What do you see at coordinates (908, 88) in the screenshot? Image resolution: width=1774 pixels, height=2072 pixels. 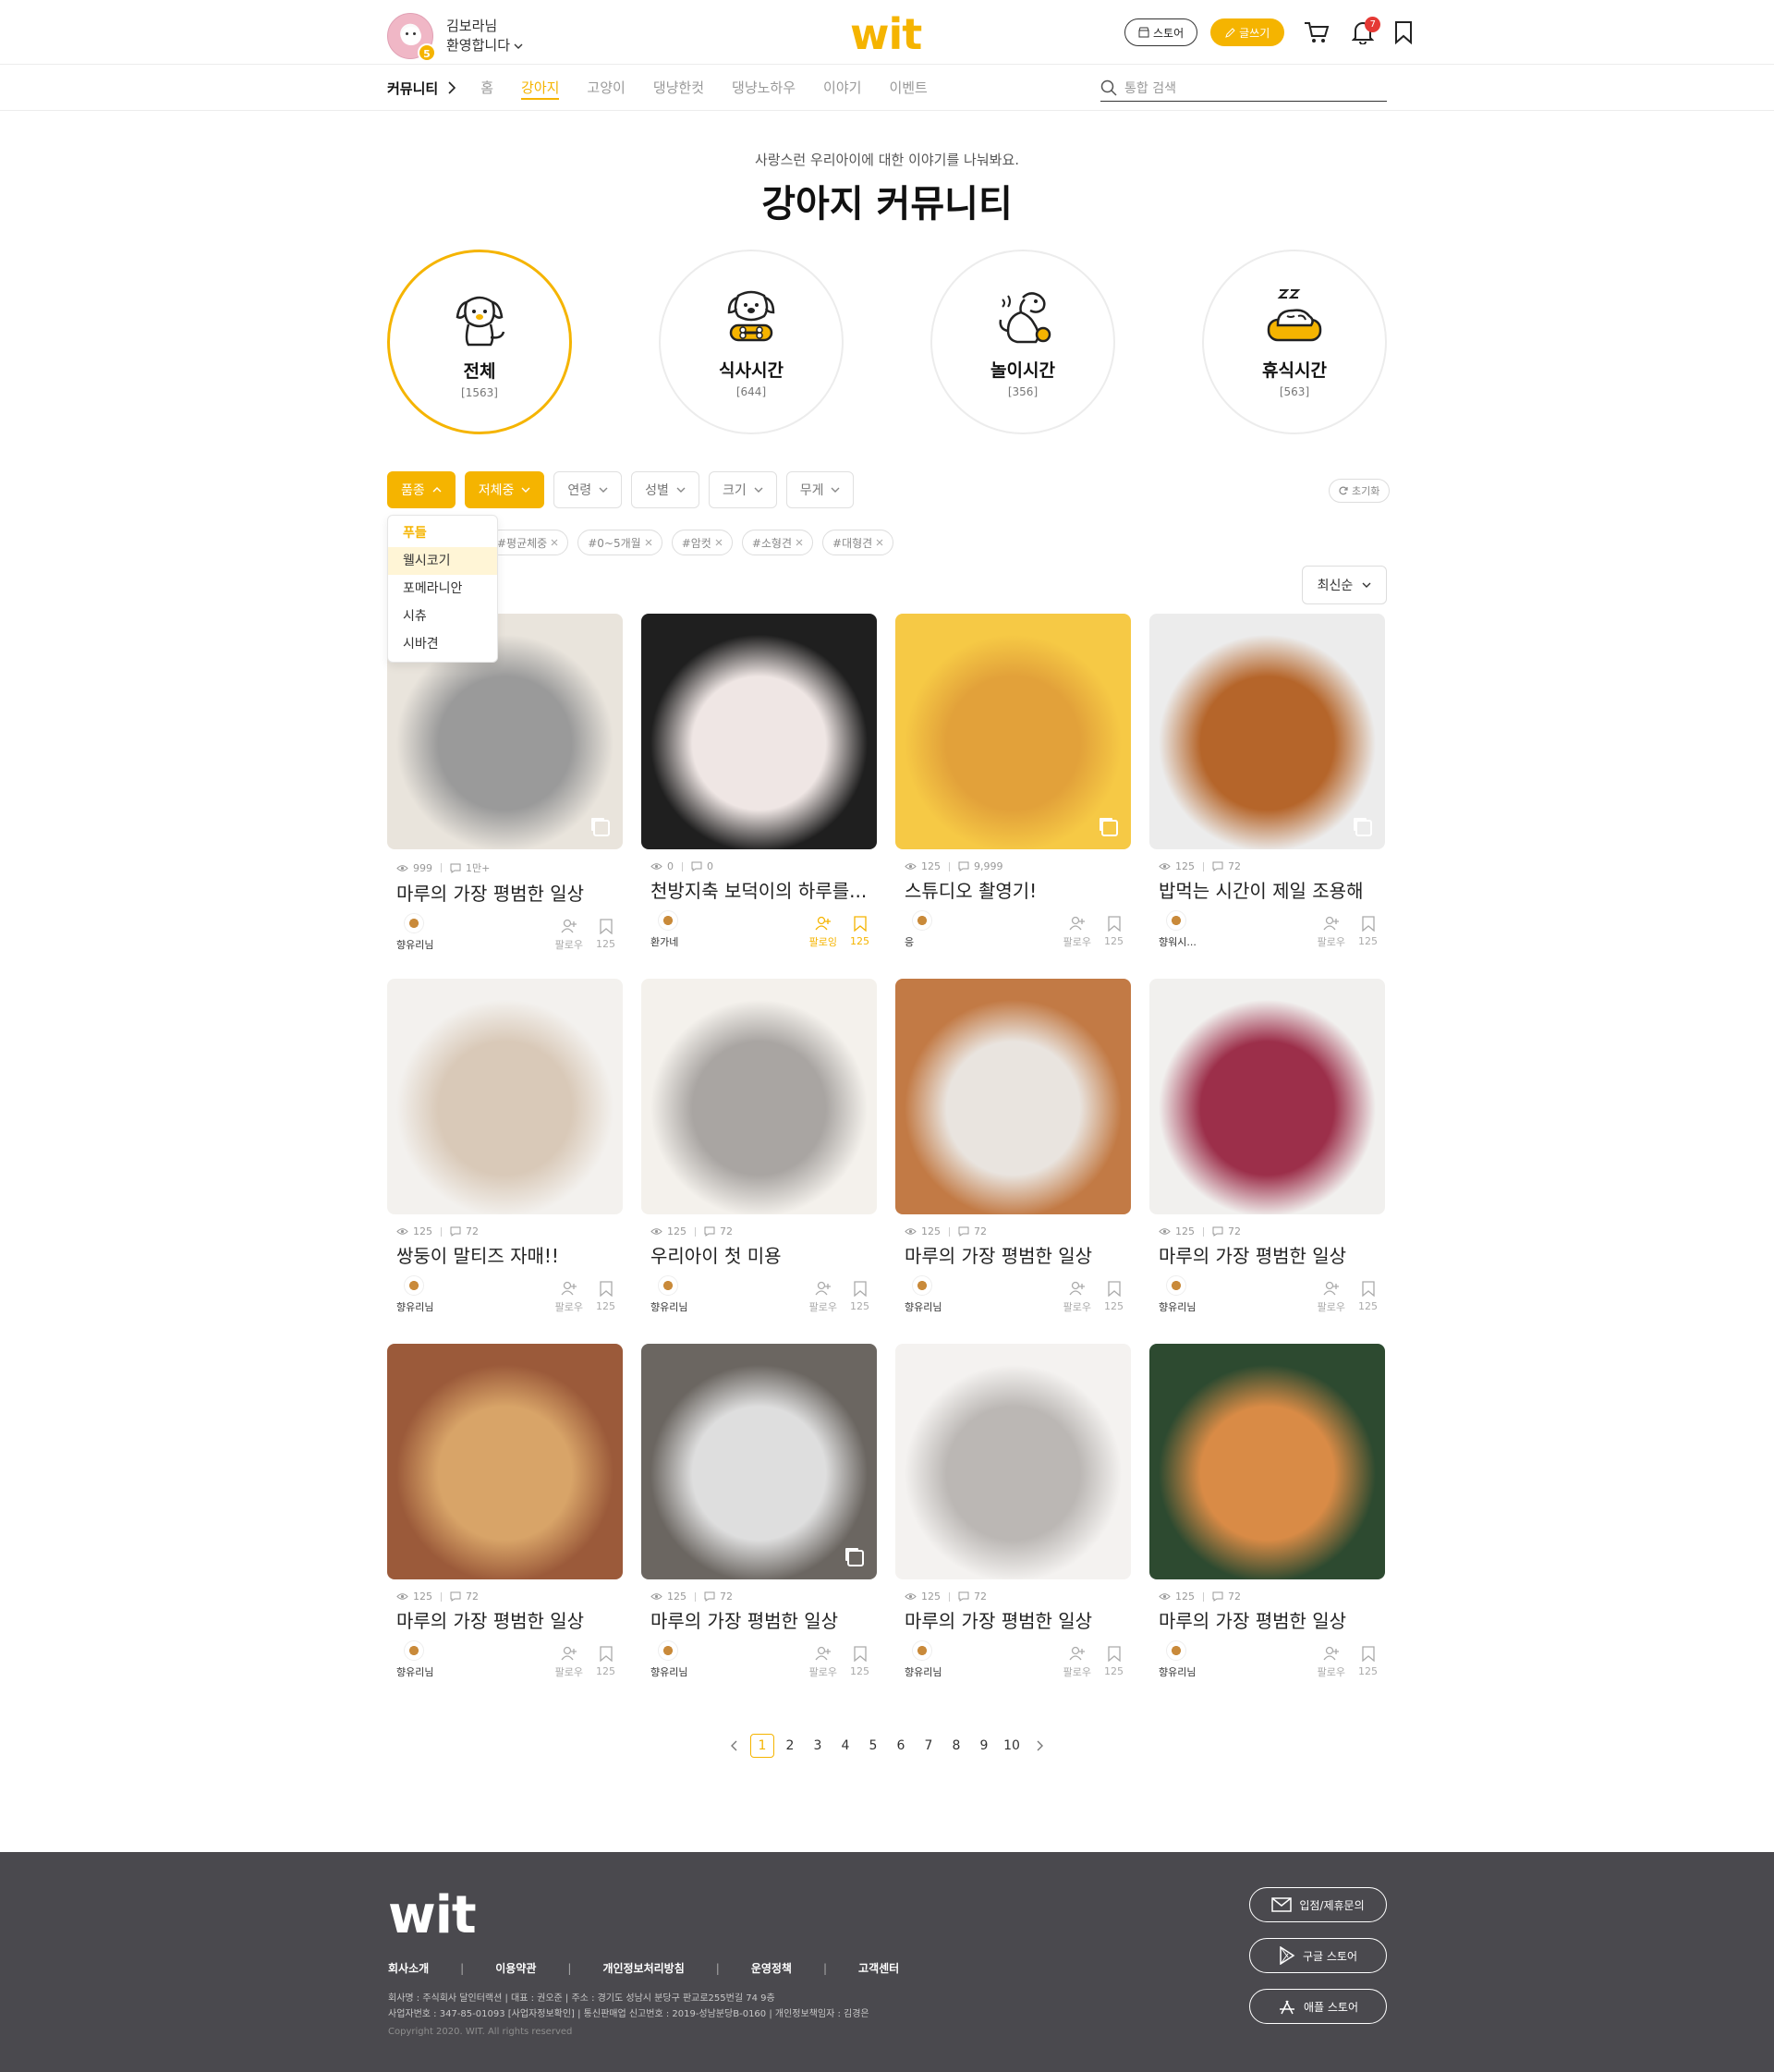 I see `nav-item-6: 이벤트` at bounding box center [908, 88].